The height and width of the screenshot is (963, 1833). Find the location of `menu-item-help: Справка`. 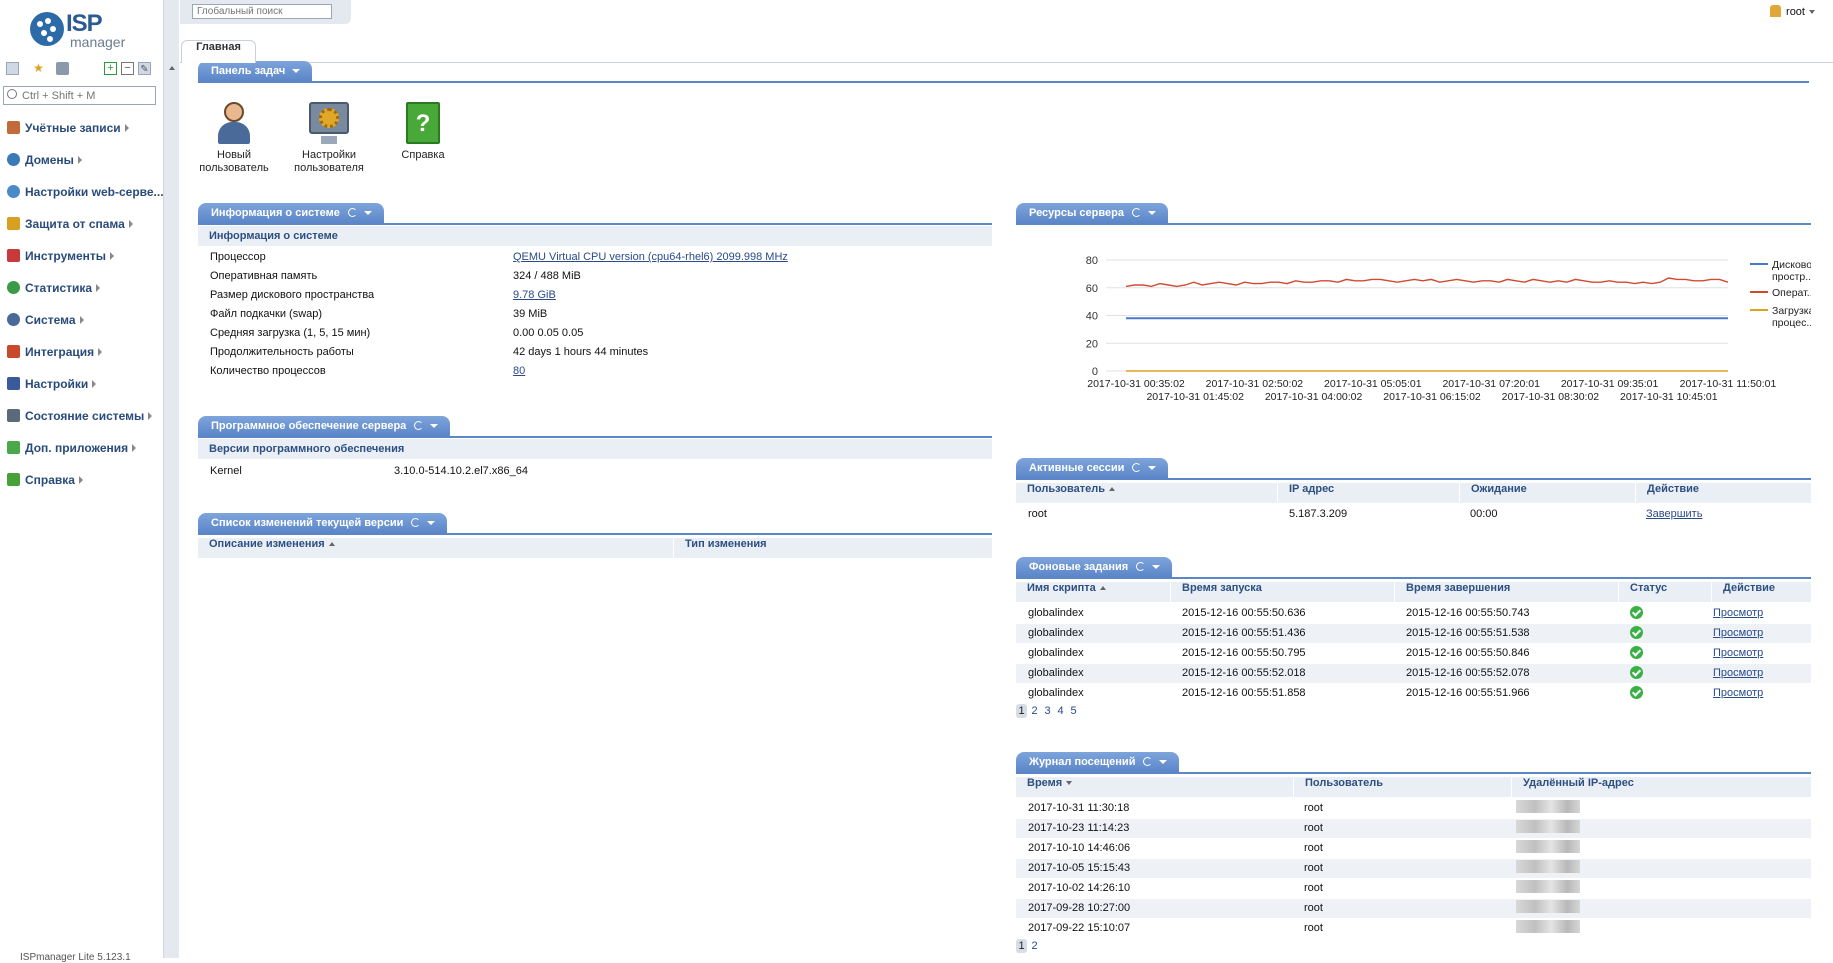

menu-item-help: Справка is located at coordinates (84, 487).